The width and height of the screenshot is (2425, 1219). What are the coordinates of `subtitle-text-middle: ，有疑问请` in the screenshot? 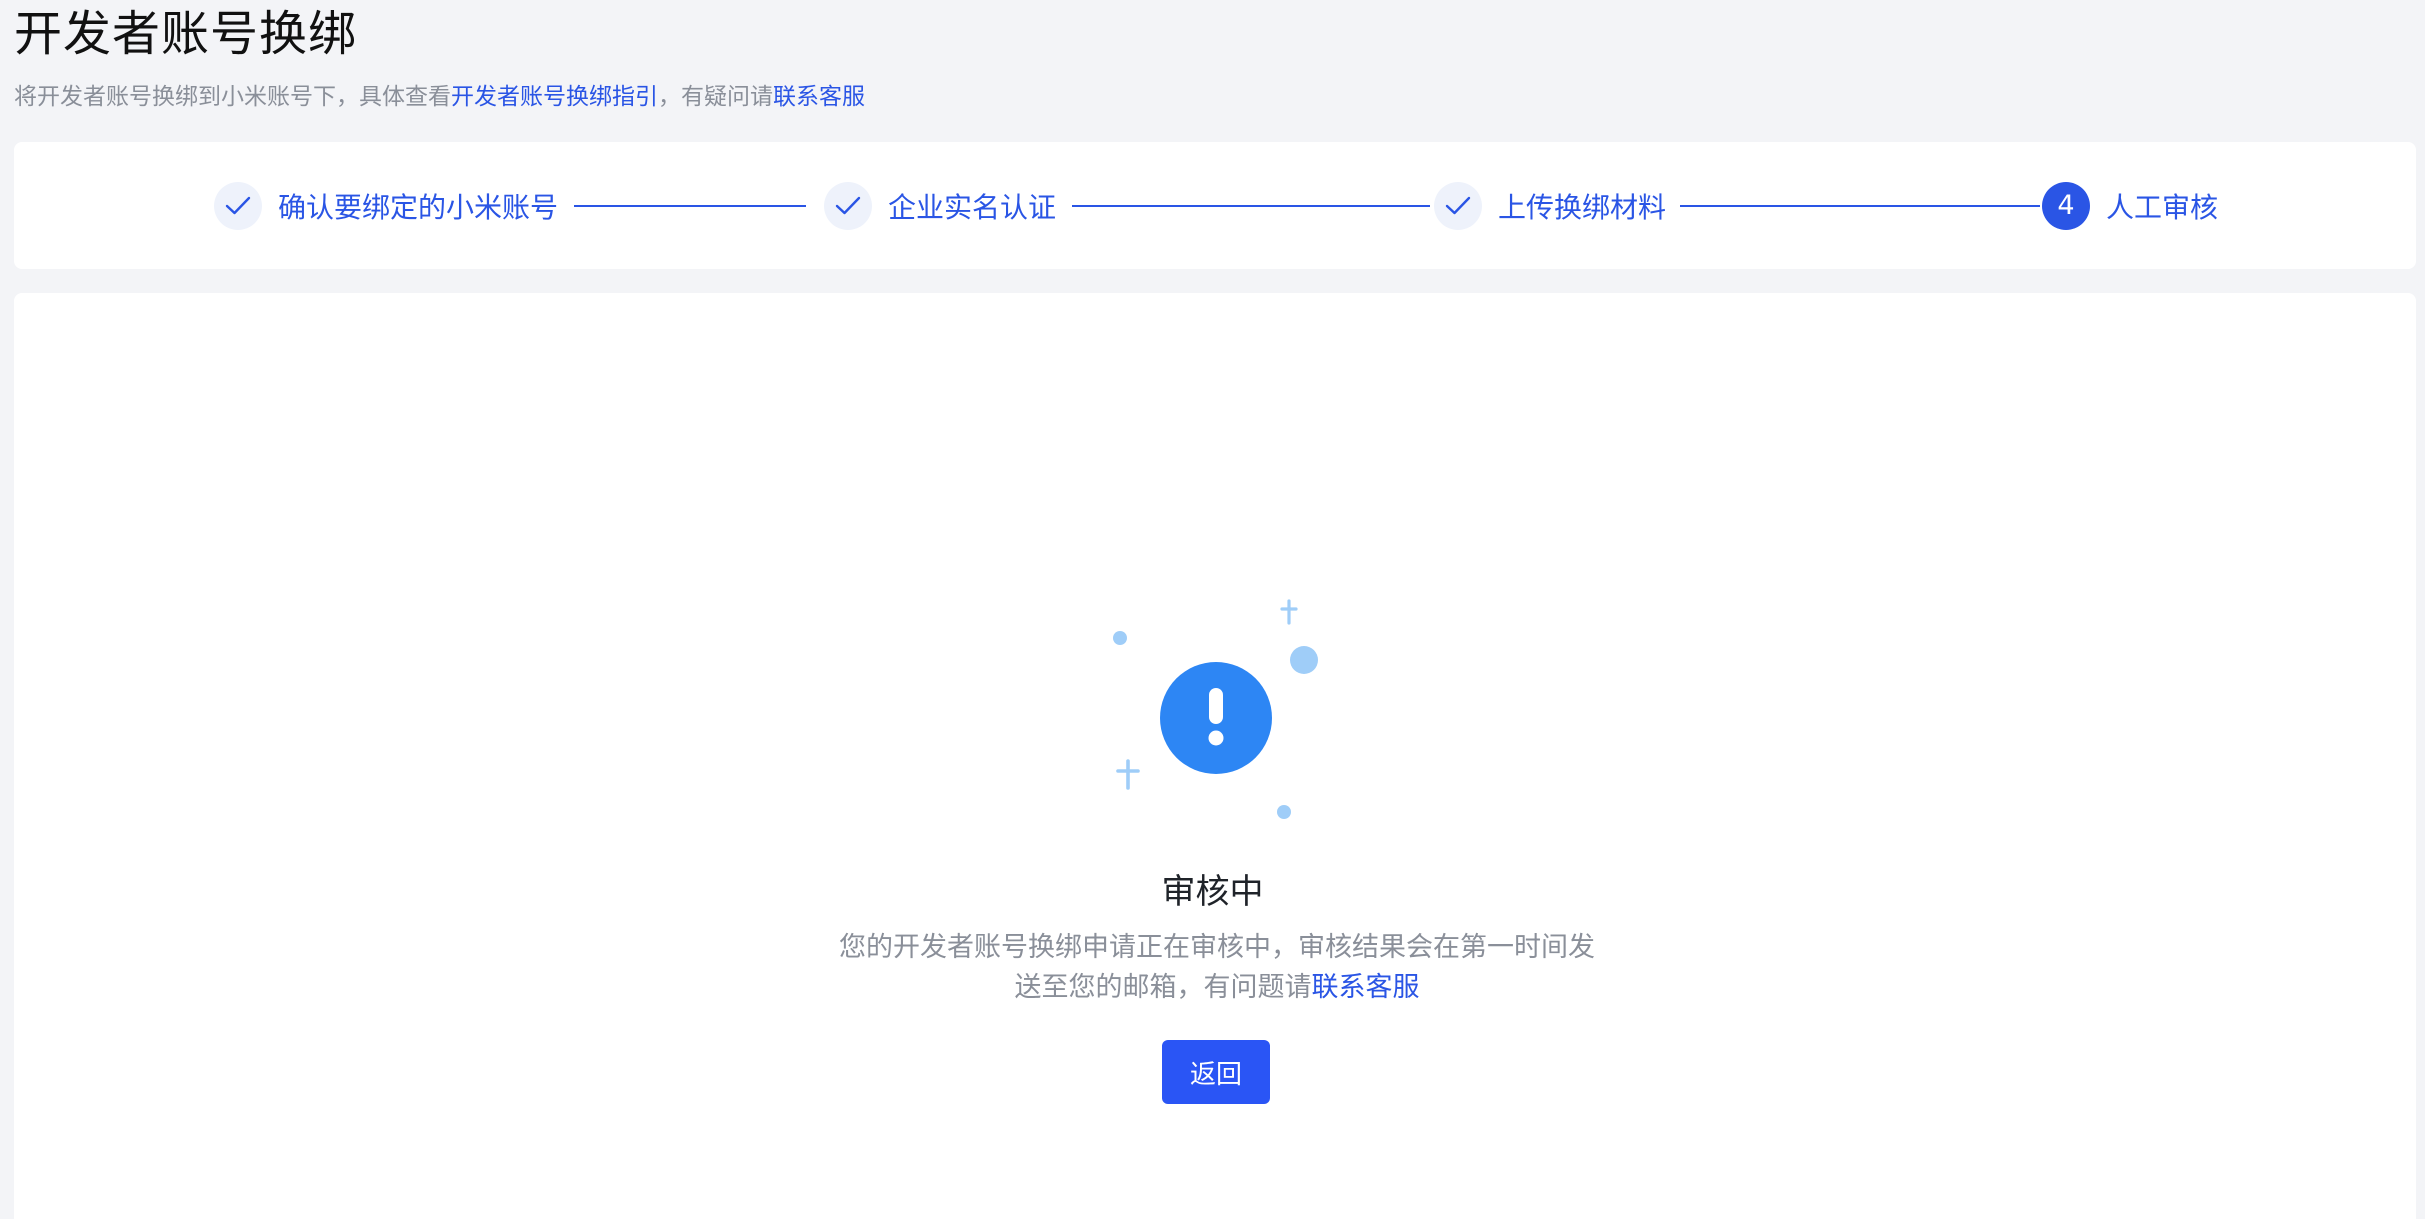 It's located at (715, 97).